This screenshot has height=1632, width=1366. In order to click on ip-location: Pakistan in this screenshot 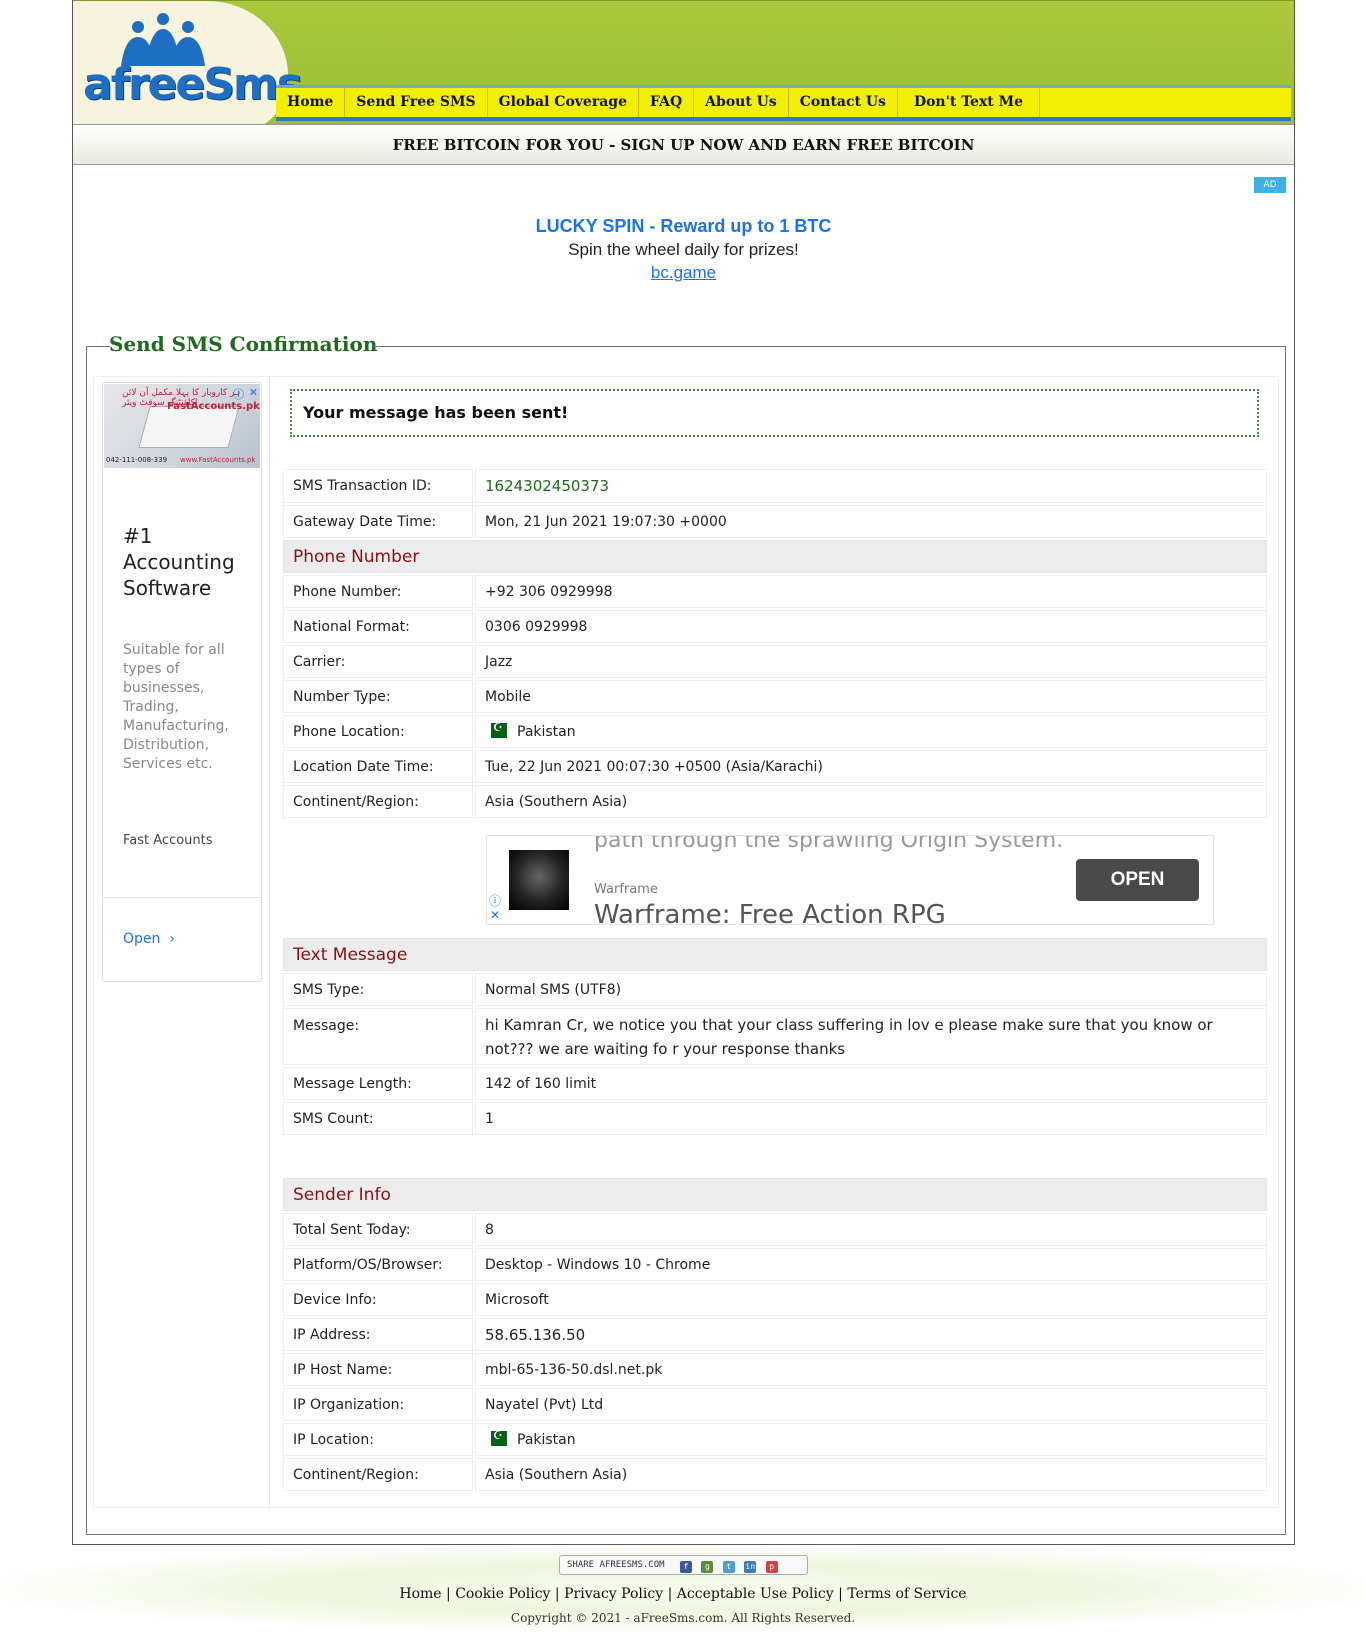, I will do `click(546, 1440)`.